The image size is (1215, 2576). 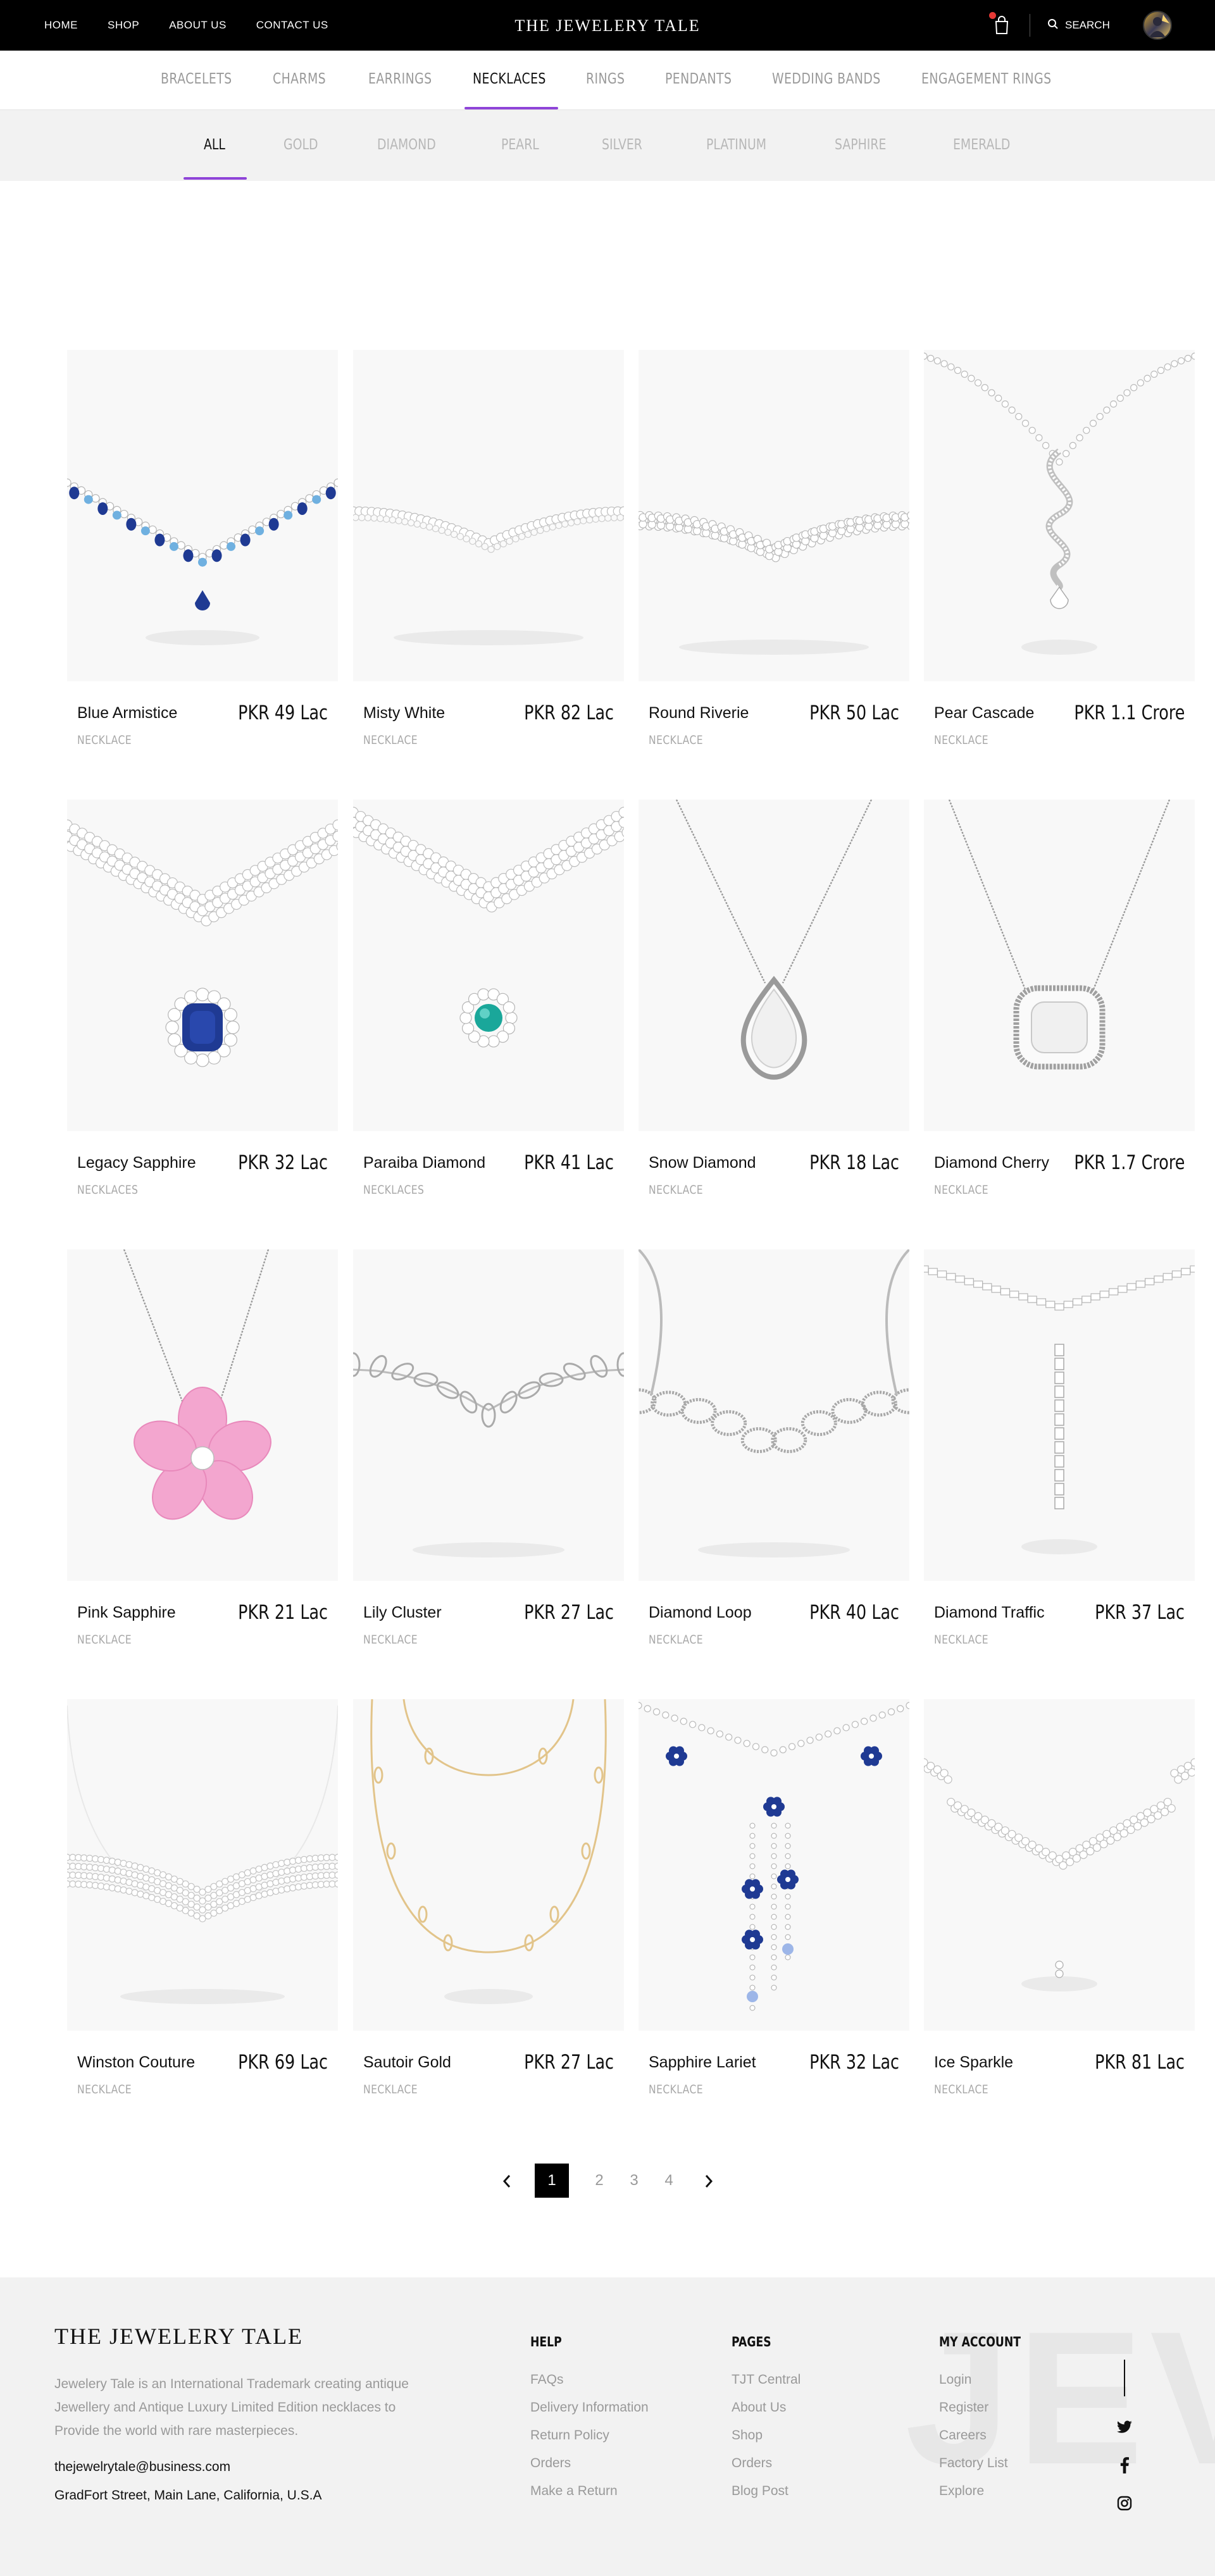 I want to click on product-name: Sapphire Lariet, so click(x=702, y=2063).